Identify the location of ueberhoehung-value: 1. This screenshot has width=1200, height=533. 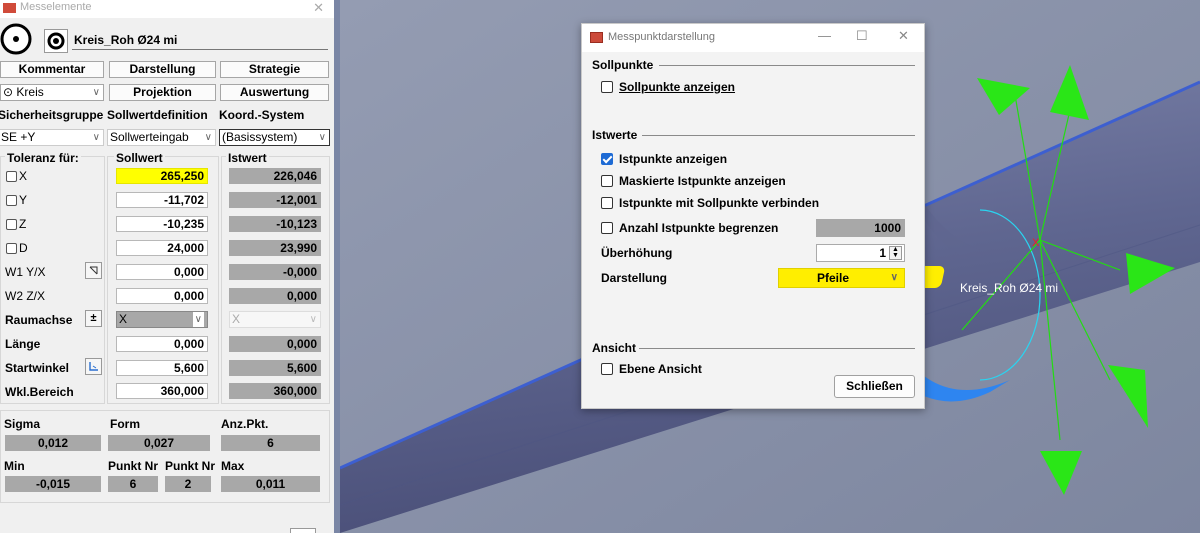
(882, 253).